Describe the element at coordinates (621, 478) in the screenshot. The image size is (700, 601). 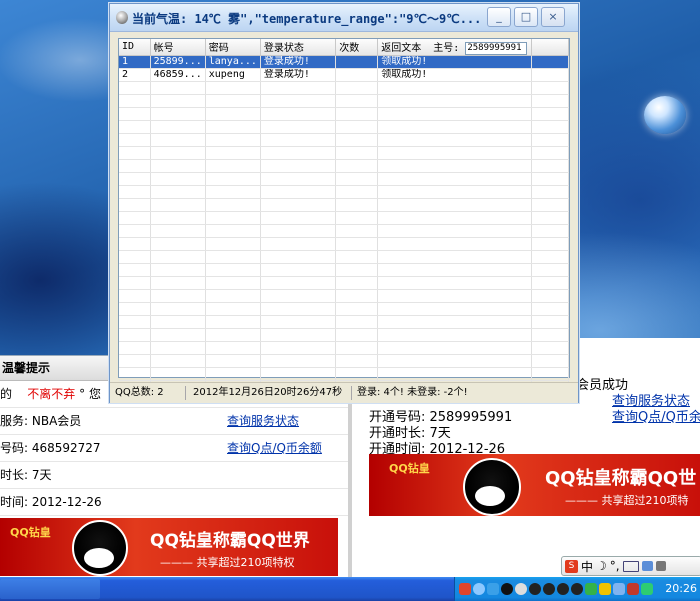
I see `banner-title-right: QQ钻皇称霸QQ世` at that location.